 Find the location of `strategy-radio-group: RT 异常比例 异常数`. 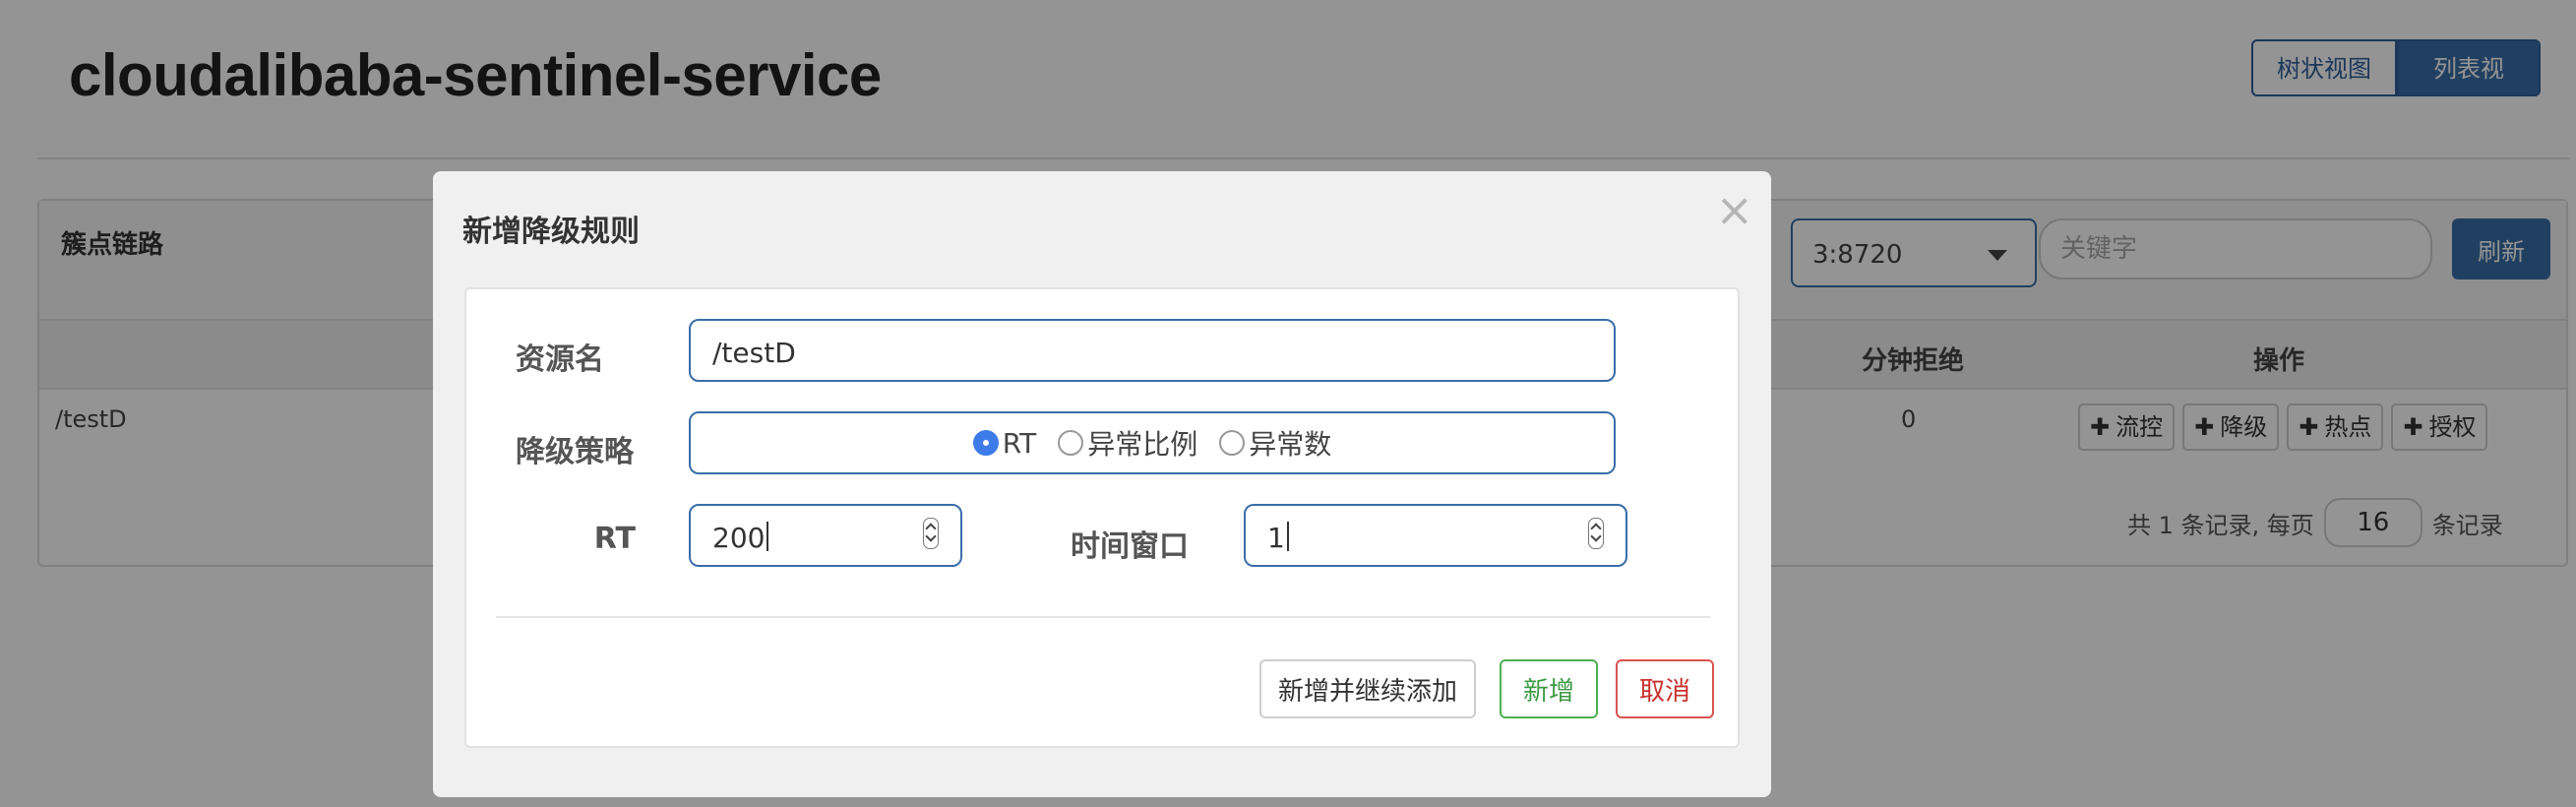

strategy-radio-group: RT 异常比例 异常数 is located at coordinates (1152, 443).